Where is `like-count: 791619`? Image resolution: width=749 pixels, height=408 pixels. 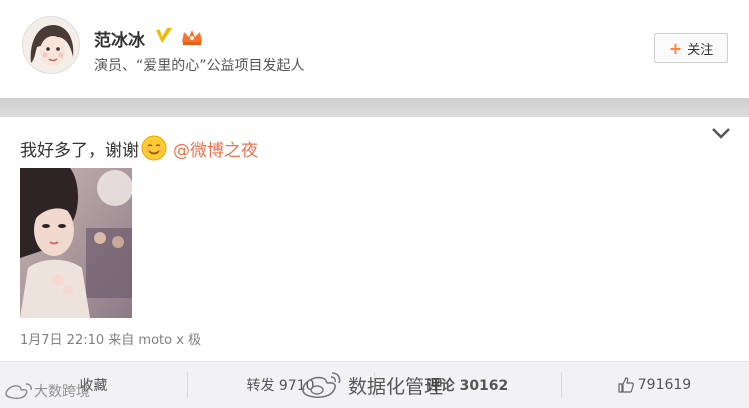 like-count: 791619 is located at coordinates (664, 385).